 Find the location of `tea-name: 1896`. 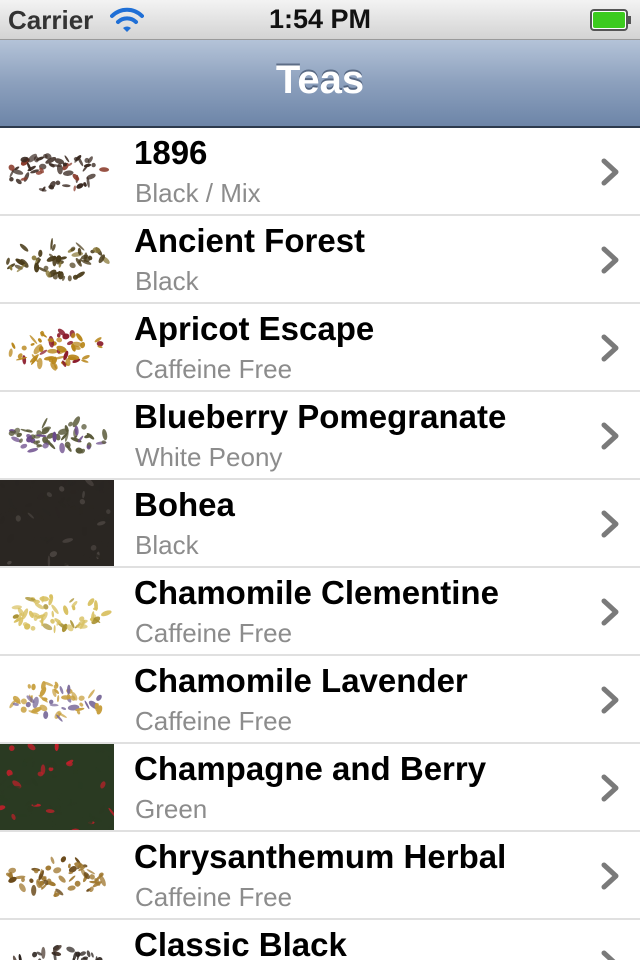

tea-name: 1896 is located at coordinates (171, 152).